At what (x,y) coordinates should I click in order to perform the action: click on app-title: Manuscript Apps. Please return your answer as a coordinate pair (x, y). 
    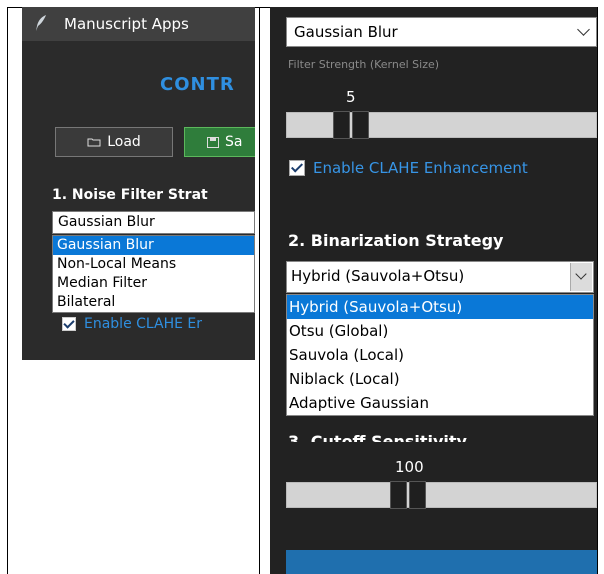
    Looking at the image, I should click on (126, 24).